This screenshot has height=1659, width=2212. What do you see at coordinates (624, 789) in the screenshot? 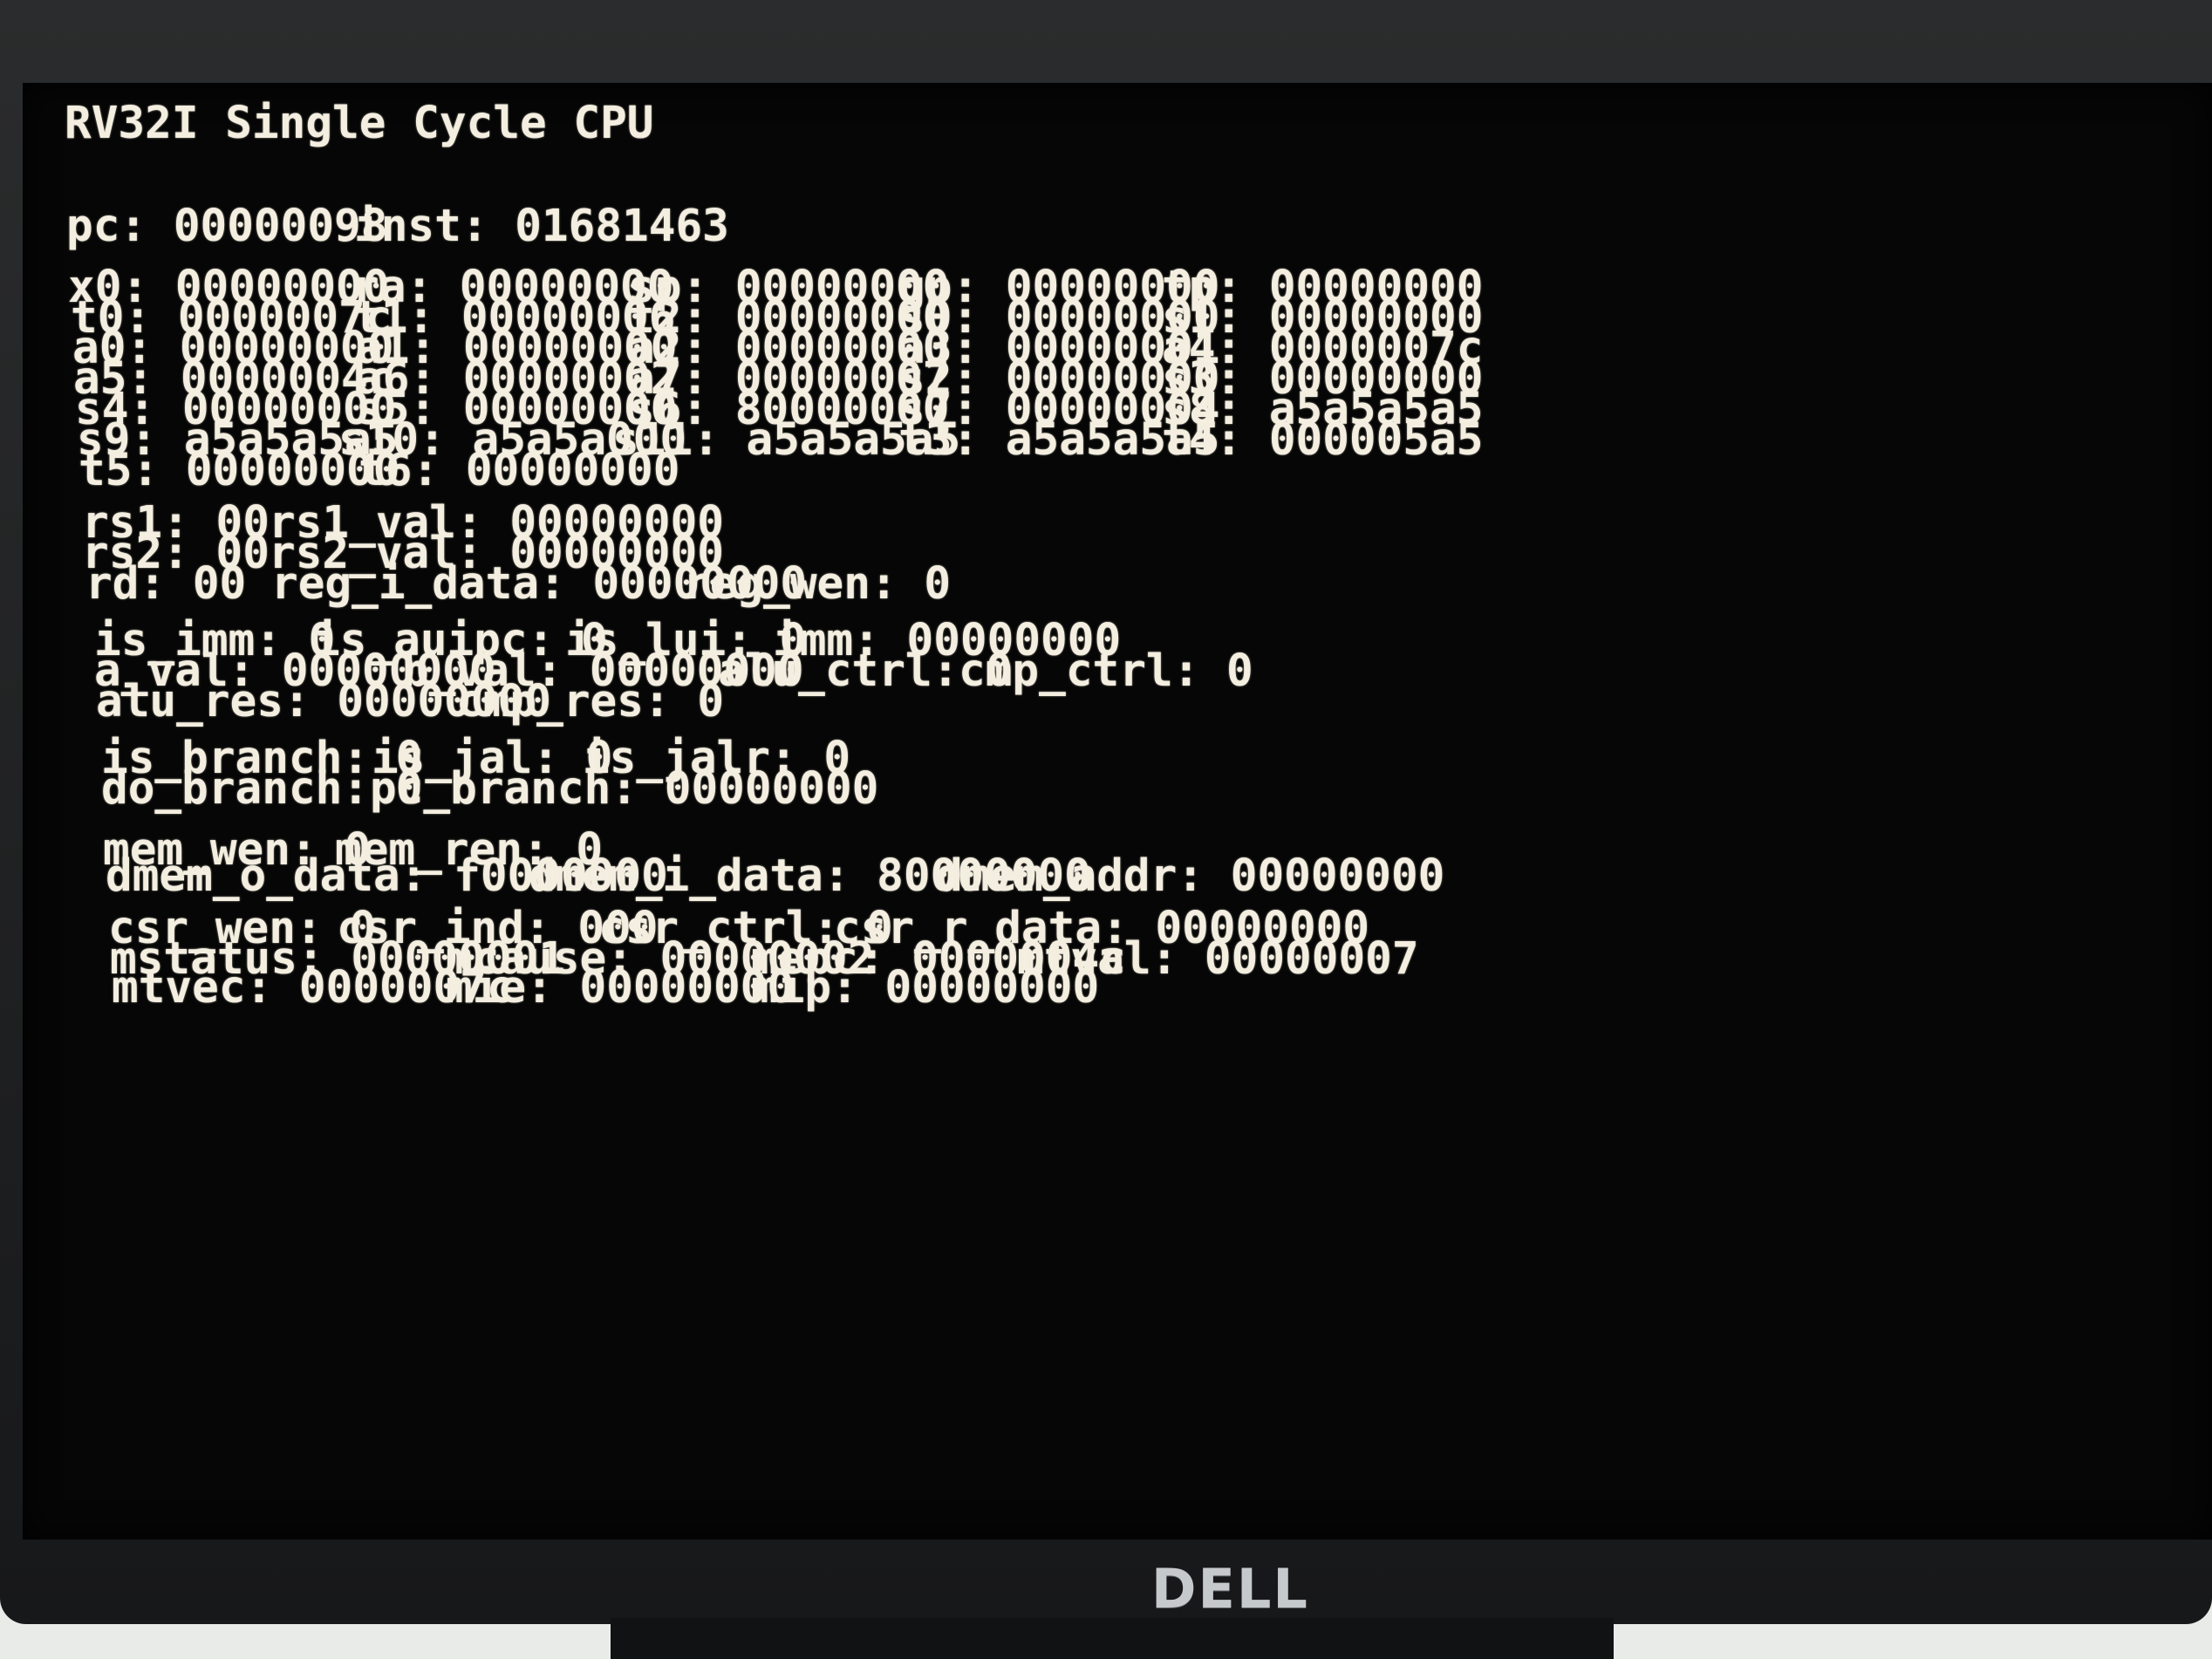
I see `branch-field-pc-branch: pc_branch: 00000000` at bounding box center [624, 789].